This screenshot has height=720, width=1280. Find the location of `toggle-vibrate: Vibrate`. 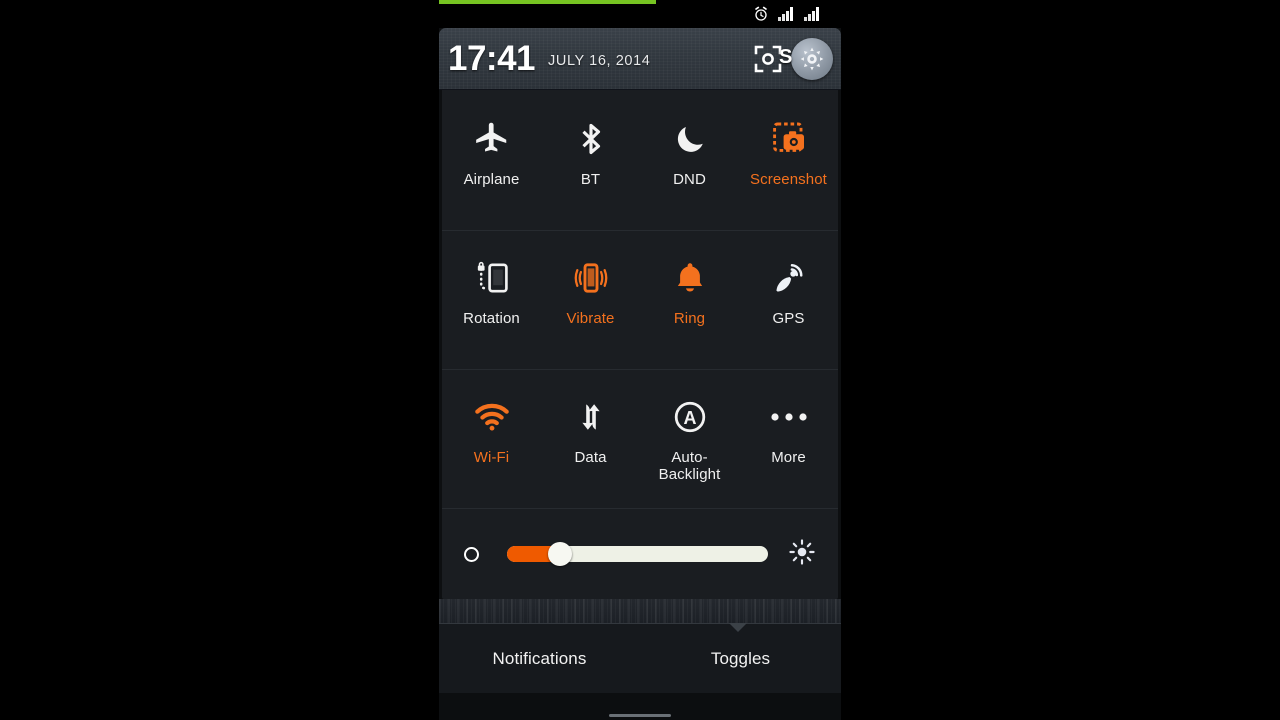

toggle-vibrate: Vibrate is located at coordinates (590, 300).